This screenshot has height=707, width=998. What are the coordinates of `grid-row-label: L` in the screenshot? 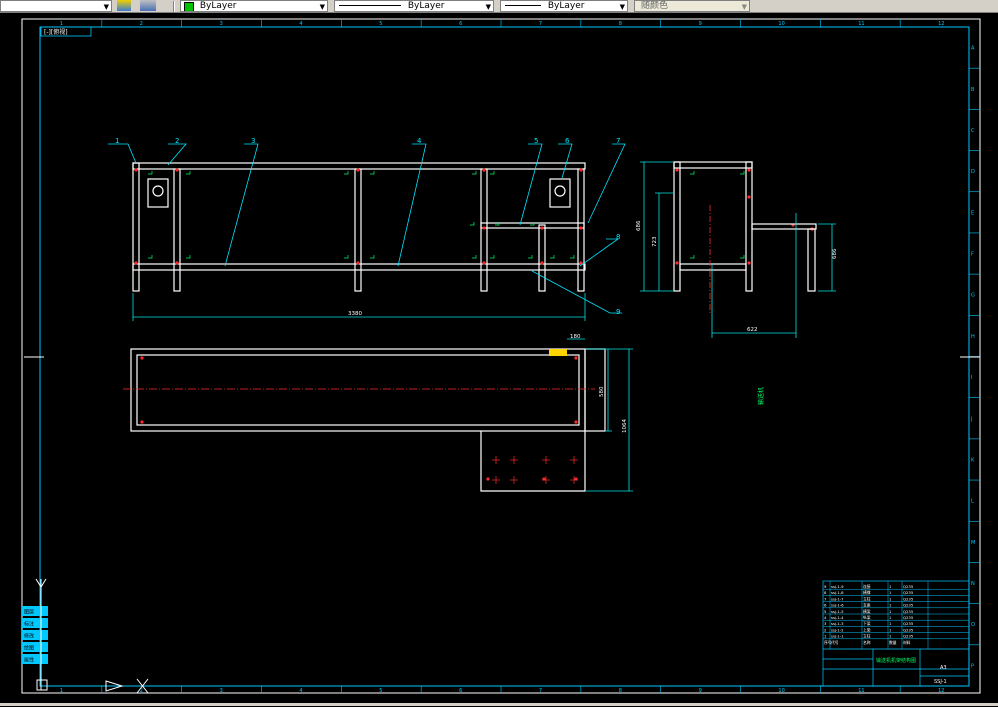 It's located at (972, 502).